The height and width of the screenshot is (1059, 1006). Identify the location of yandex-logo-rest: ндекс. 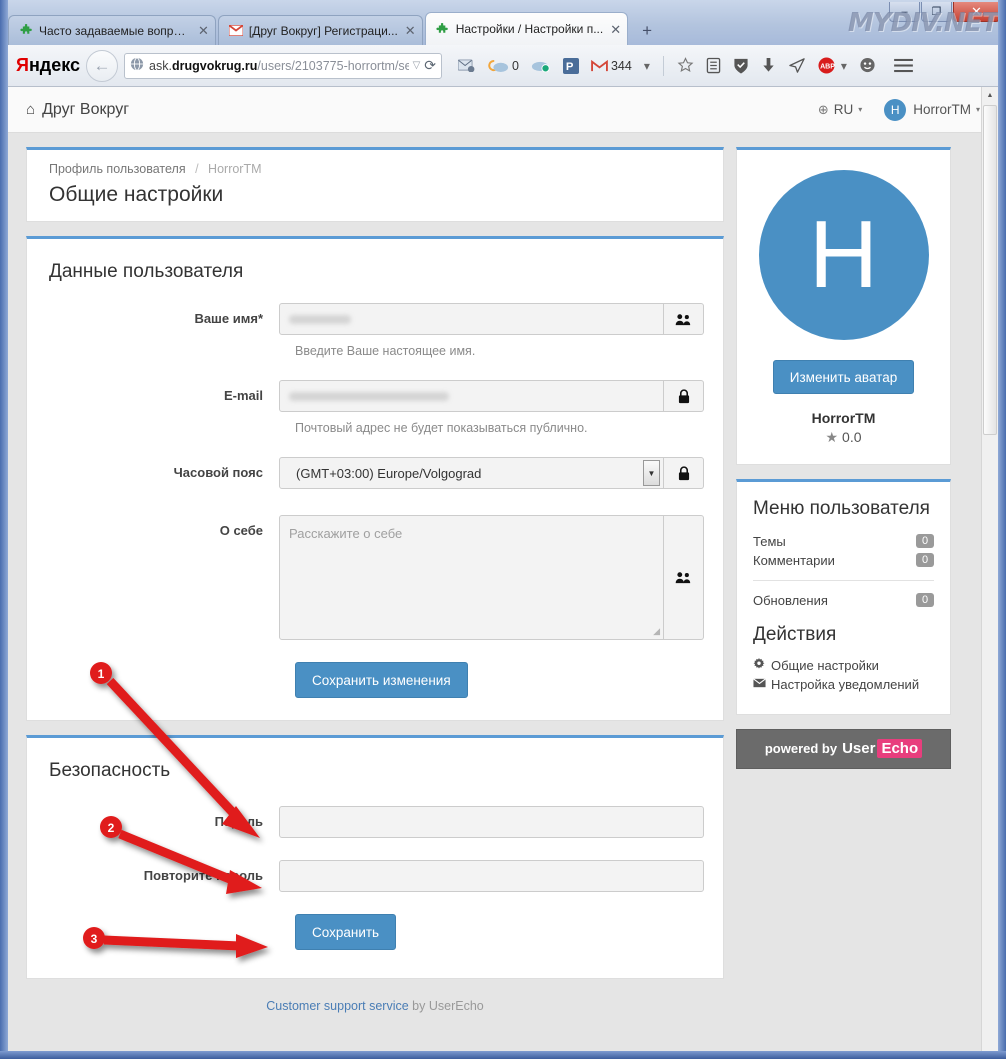
(54, 65).